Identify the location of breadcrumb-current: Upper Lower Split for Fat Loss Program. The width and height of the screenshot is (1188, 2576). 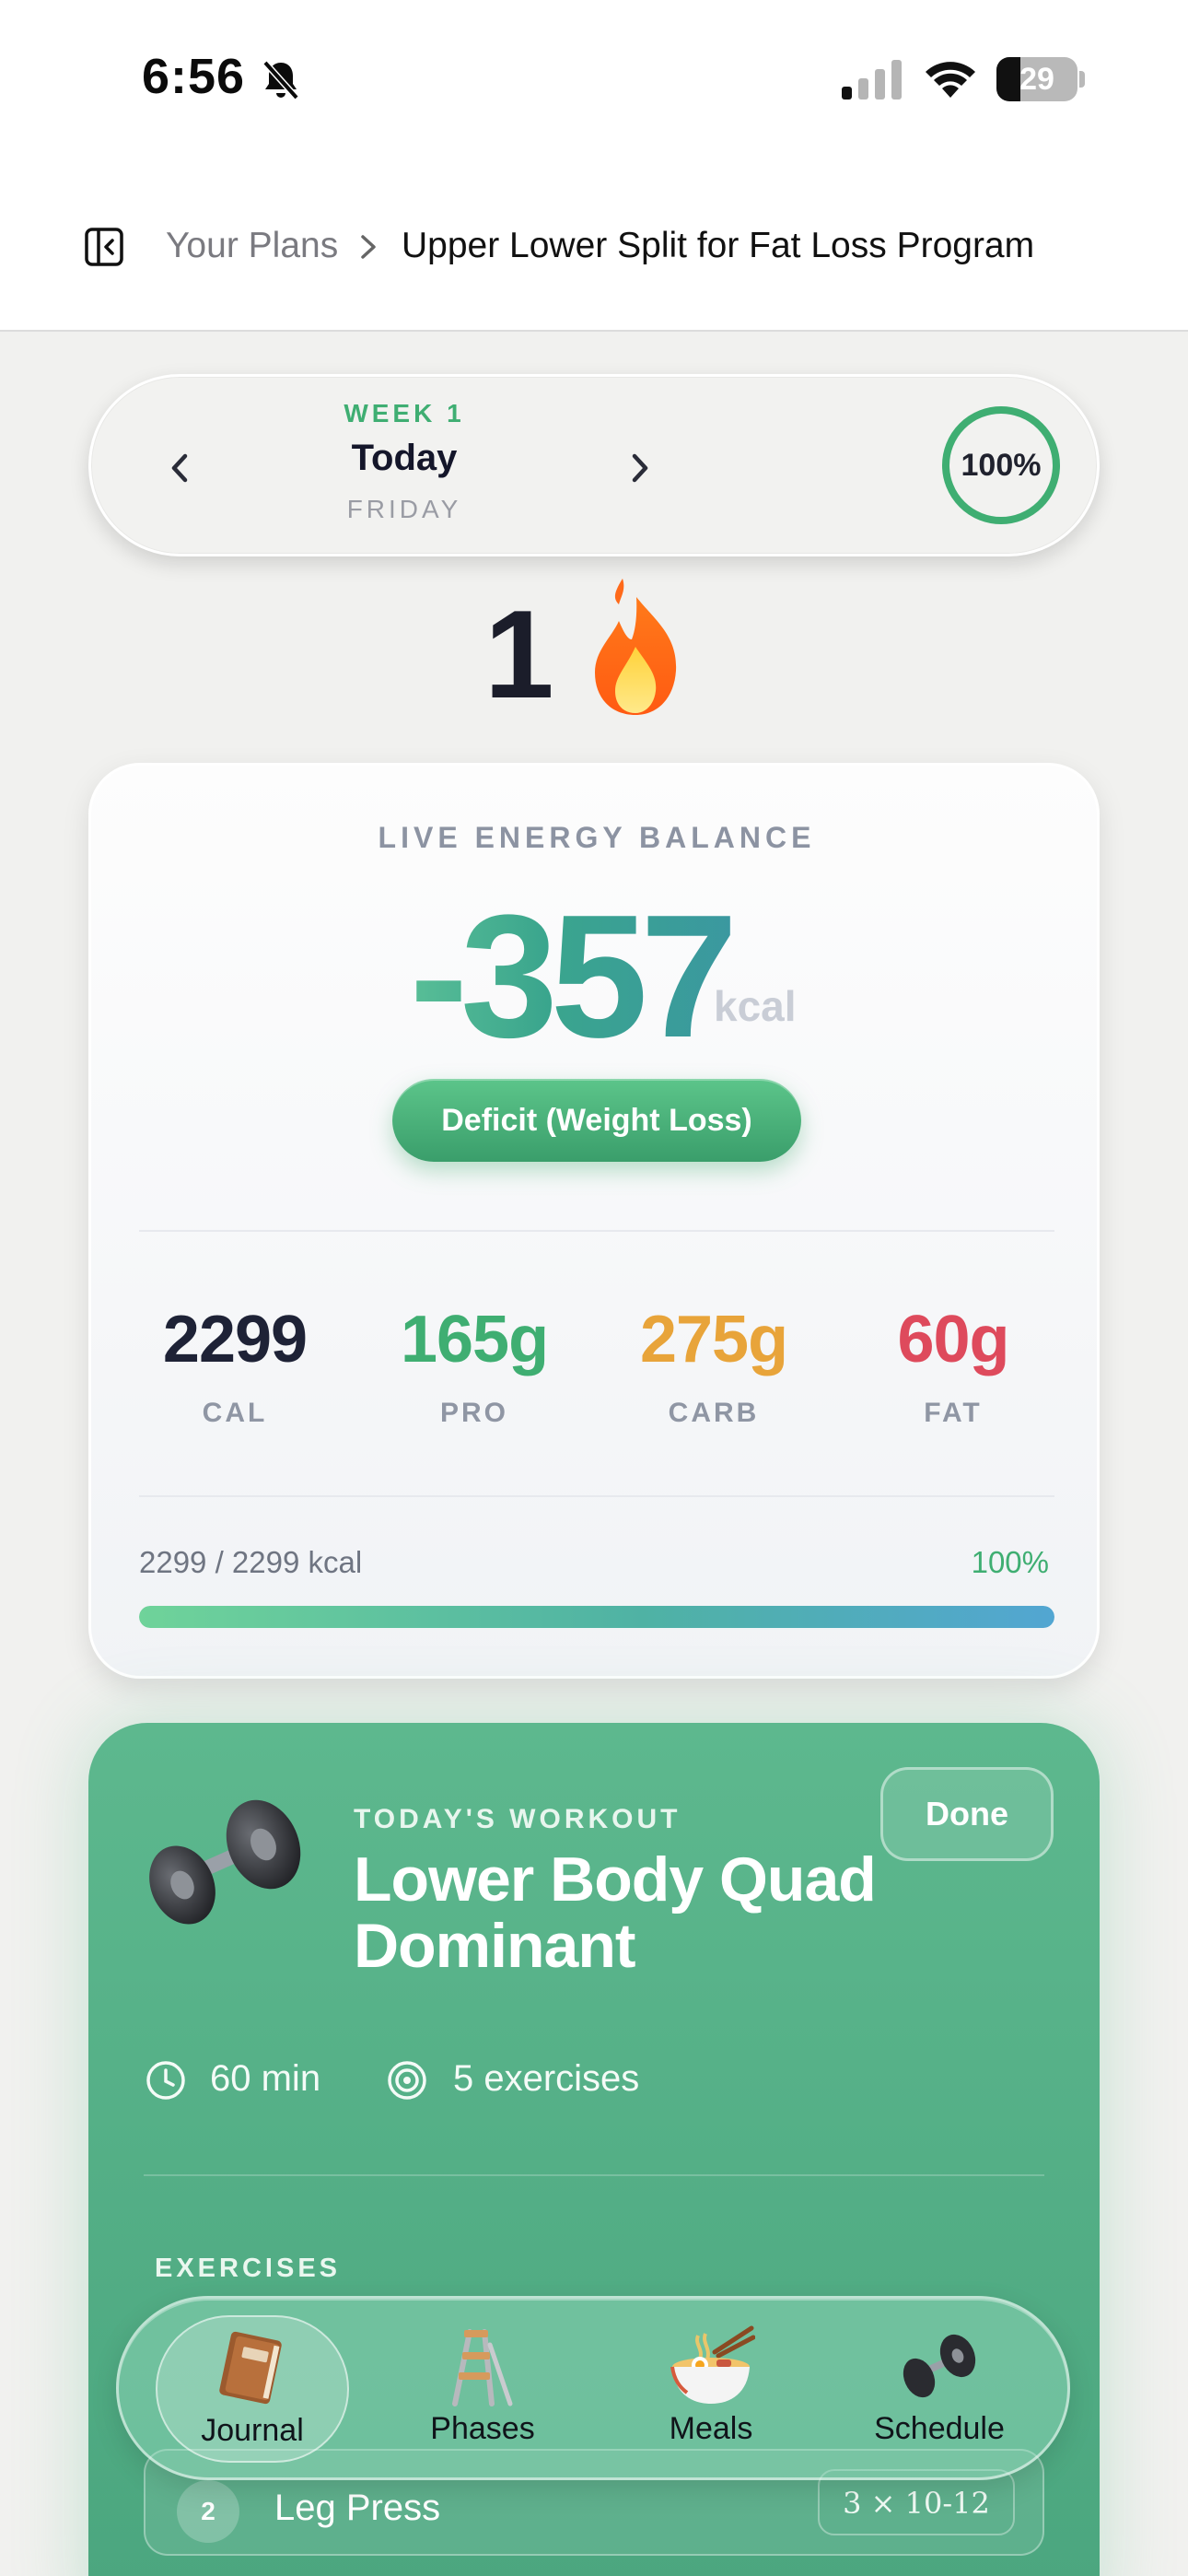
(719, 245).